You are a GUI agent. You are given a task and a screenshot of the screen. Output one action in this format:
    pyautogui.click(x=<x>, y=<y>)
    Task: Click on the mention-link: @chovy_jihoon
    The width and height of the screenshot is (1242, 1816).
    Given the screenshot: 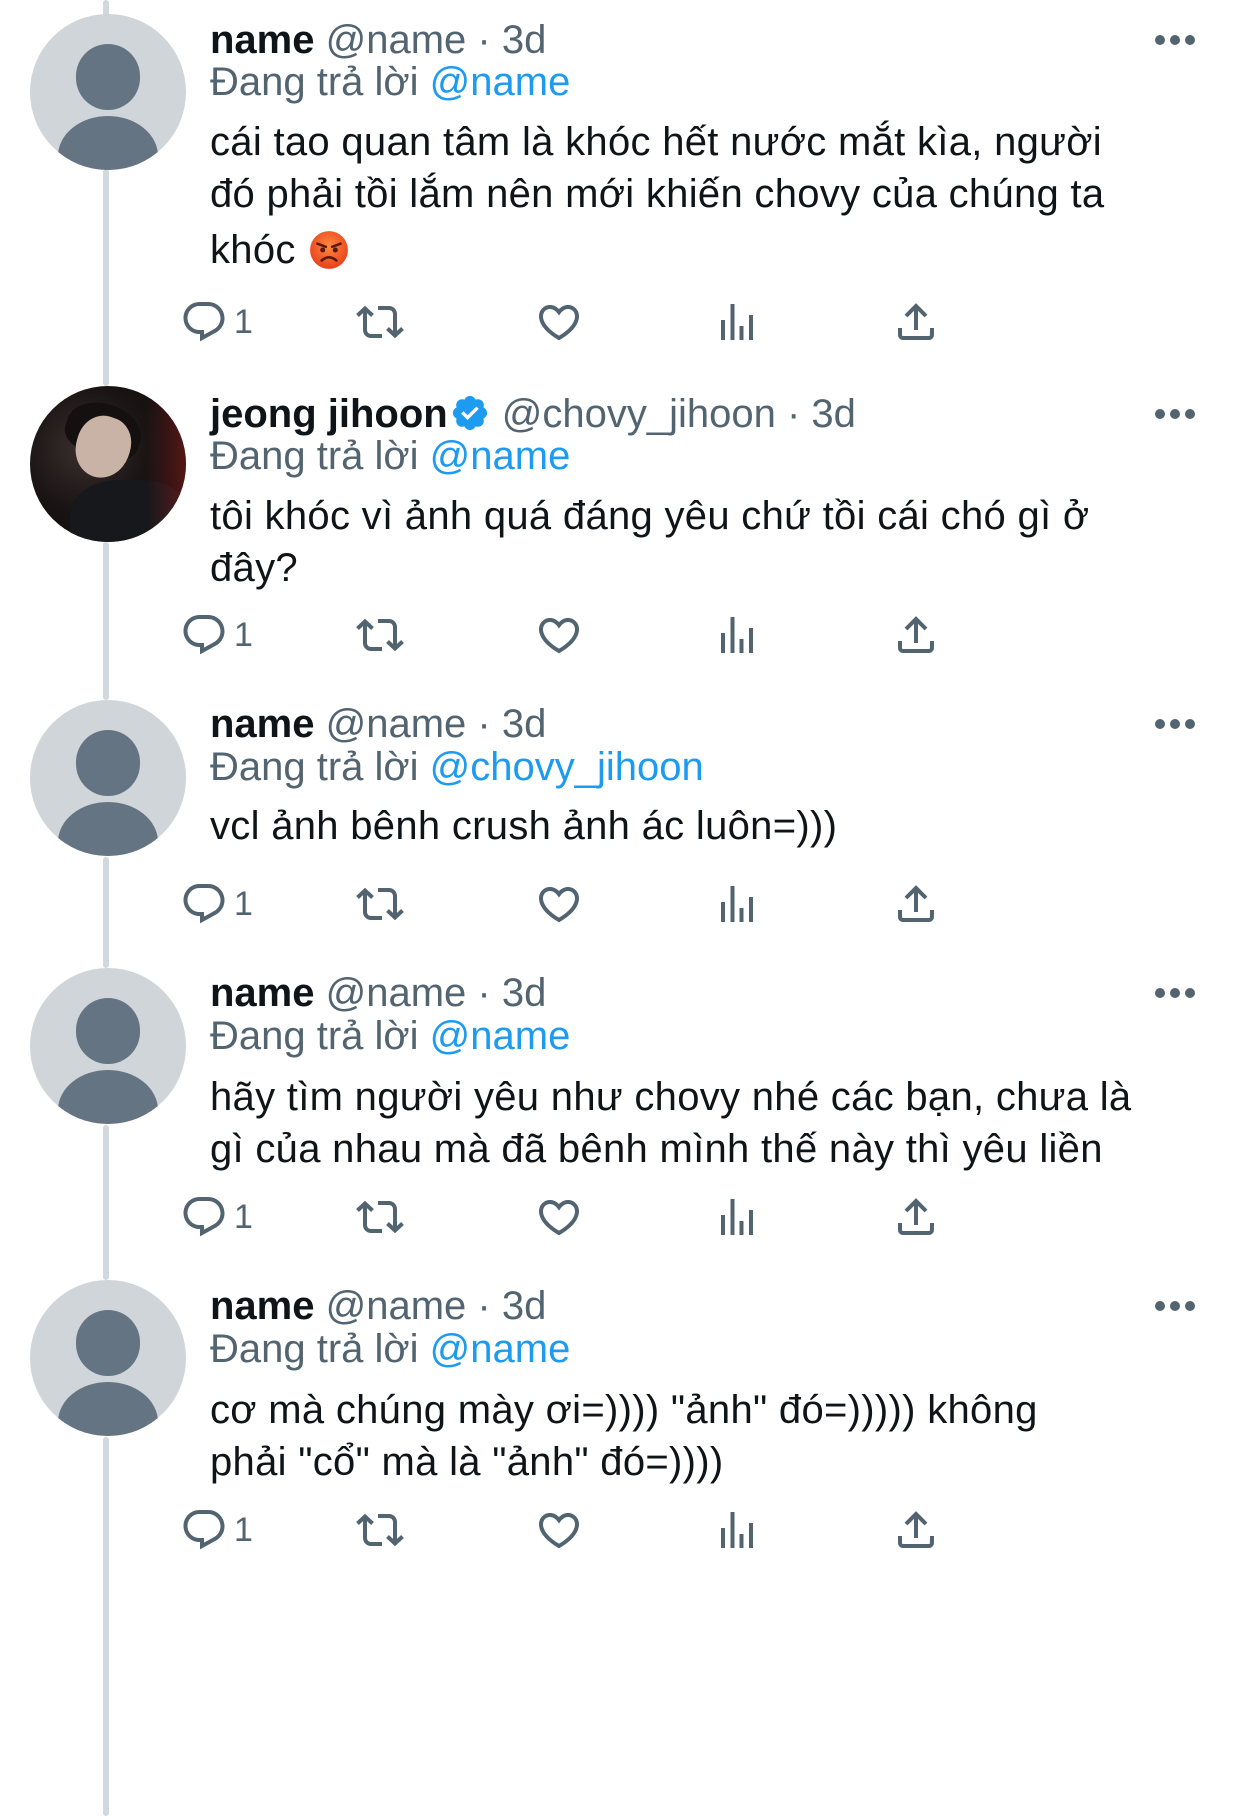 What is the action you would take?
    pyautogui.click(x=567, y=767)
    